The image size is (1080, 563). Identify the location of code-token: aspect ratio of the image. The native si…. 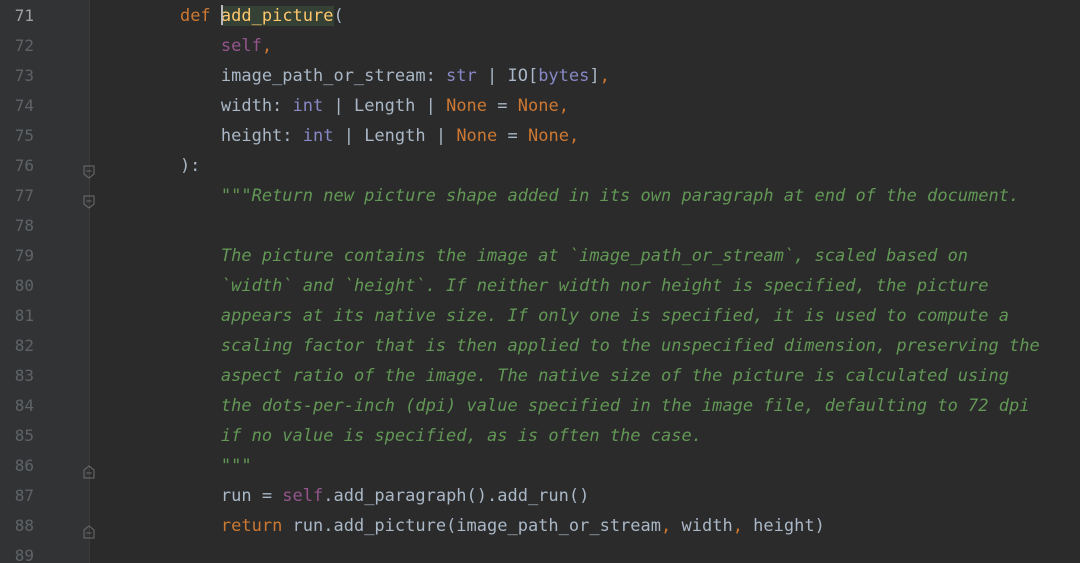
(614, 376).